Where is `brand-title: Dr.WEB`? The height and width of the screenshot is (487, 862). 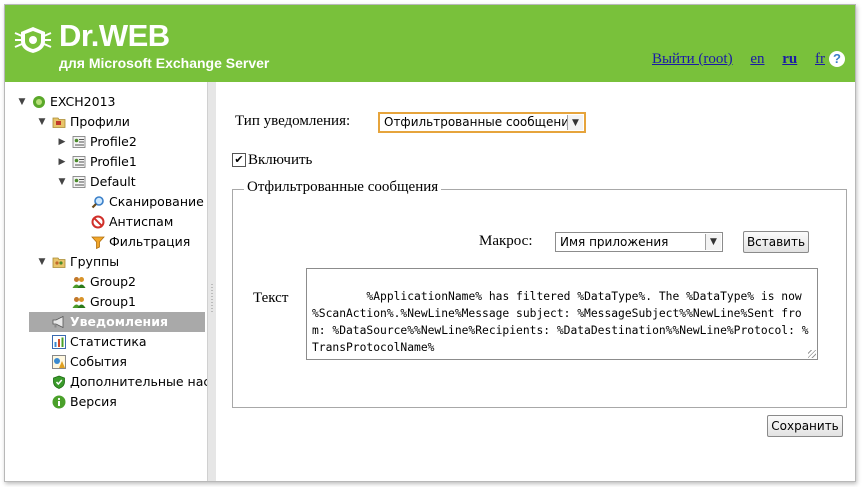
brand-title: Dr.WEB is located at coordinates (114, 35).